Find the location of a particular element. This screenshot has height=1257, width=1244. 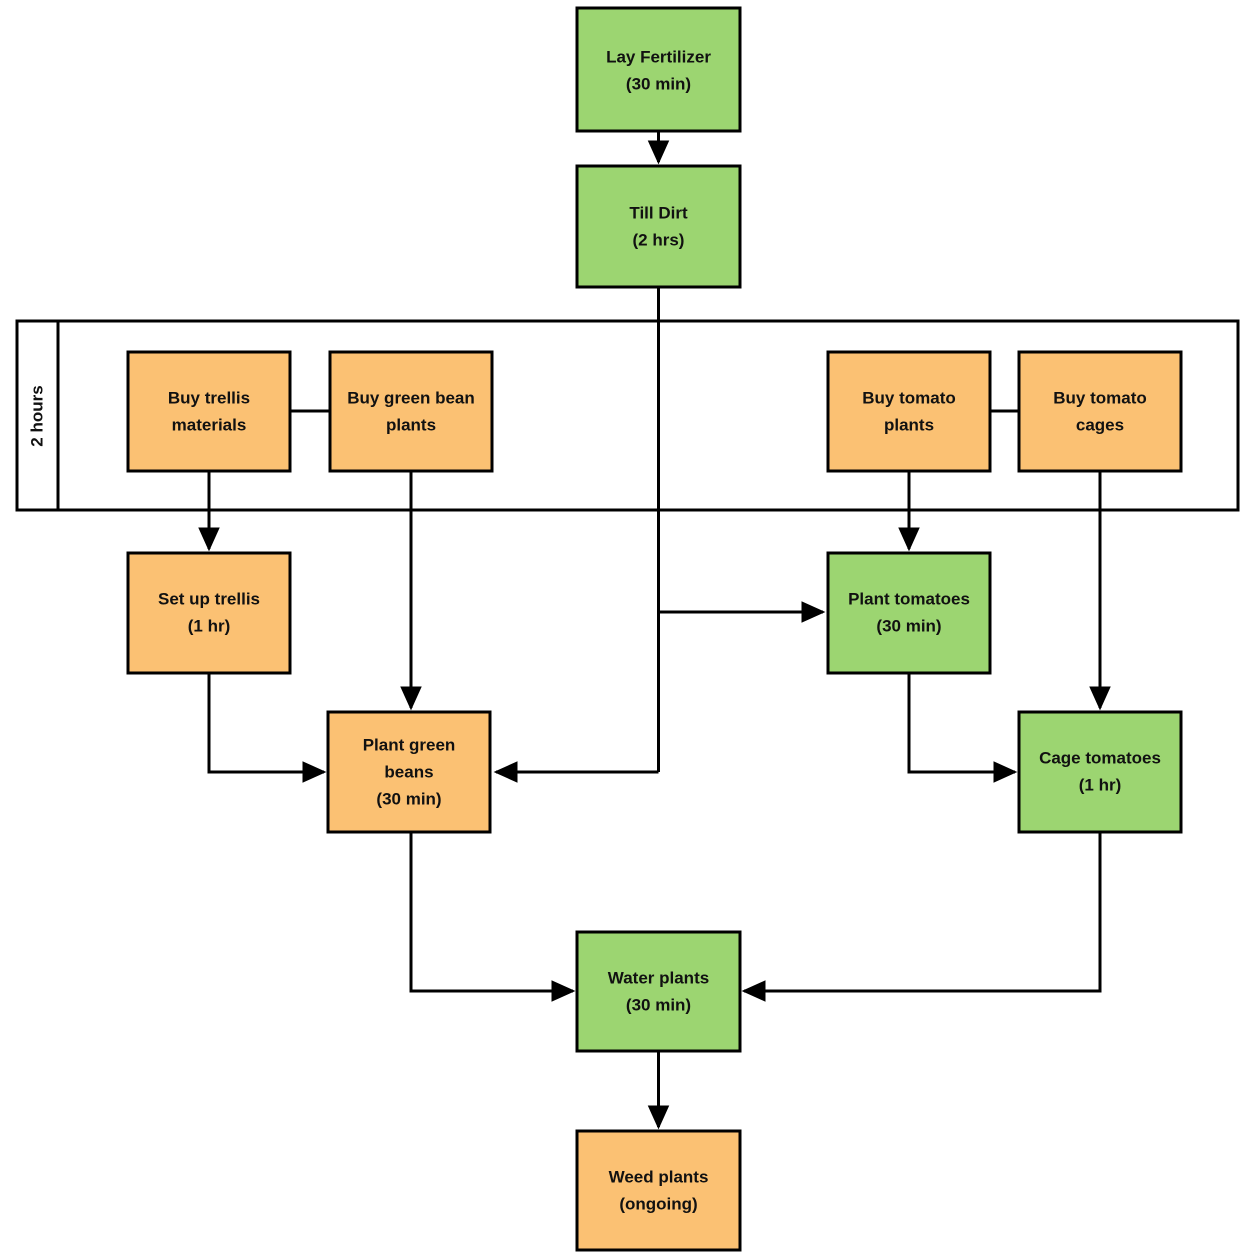

node-buy-green-bean-plants-line1: Buy green bean is located at coordinates (411, 397).